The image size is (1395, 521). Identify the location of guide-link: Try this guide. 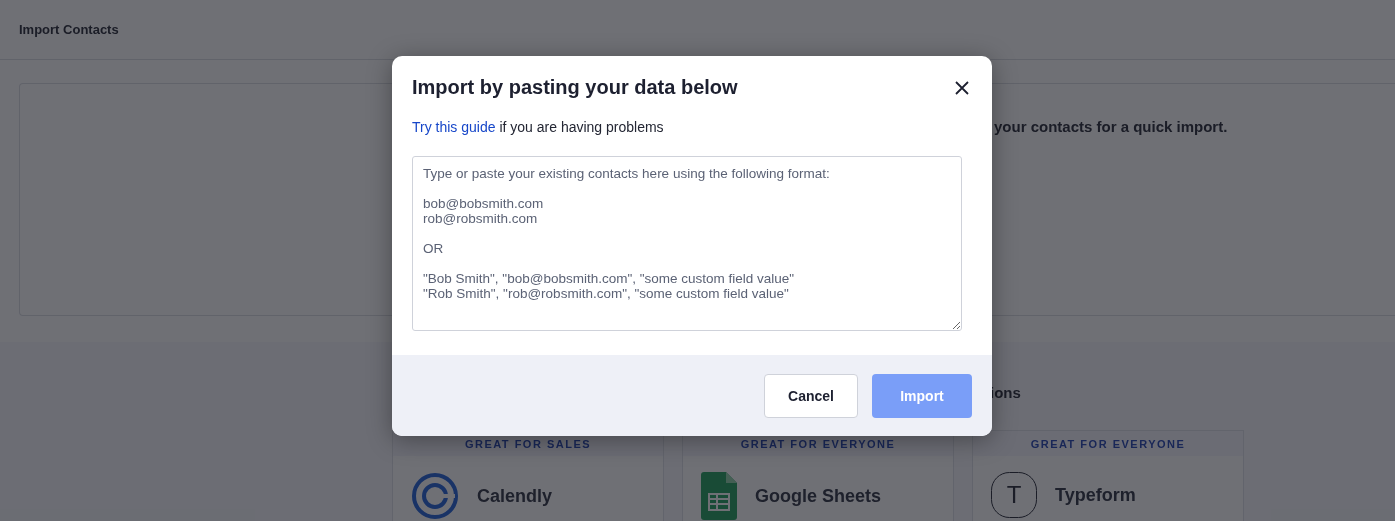
(454, 127).